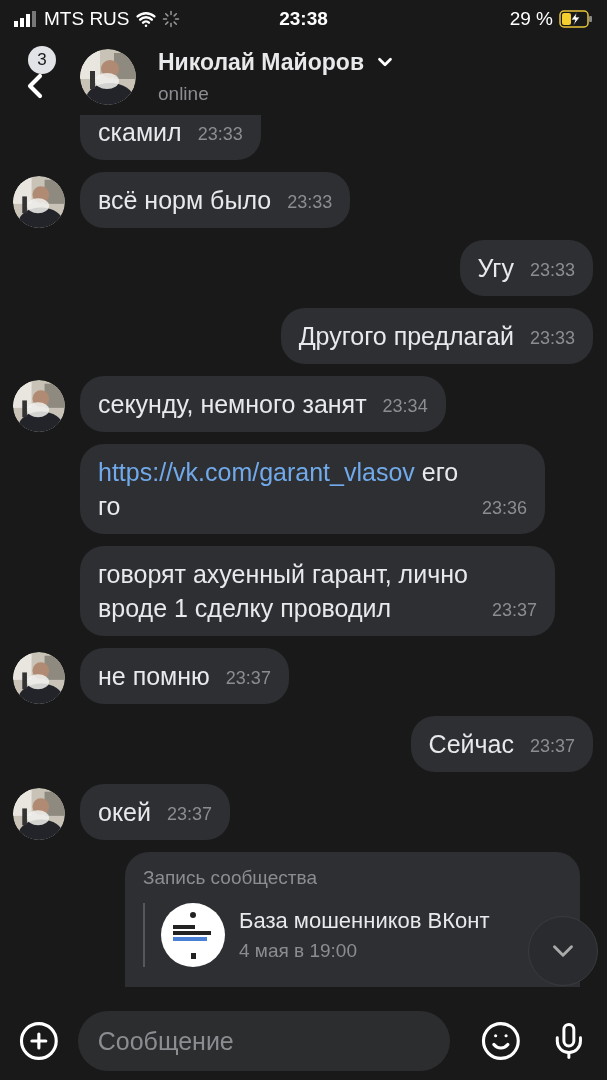 The image size is (607, 1080). What do you see at coordinates (405, 406) in the screenshot?
I see `message-time: 23:34` at bounding box center [405, 406].